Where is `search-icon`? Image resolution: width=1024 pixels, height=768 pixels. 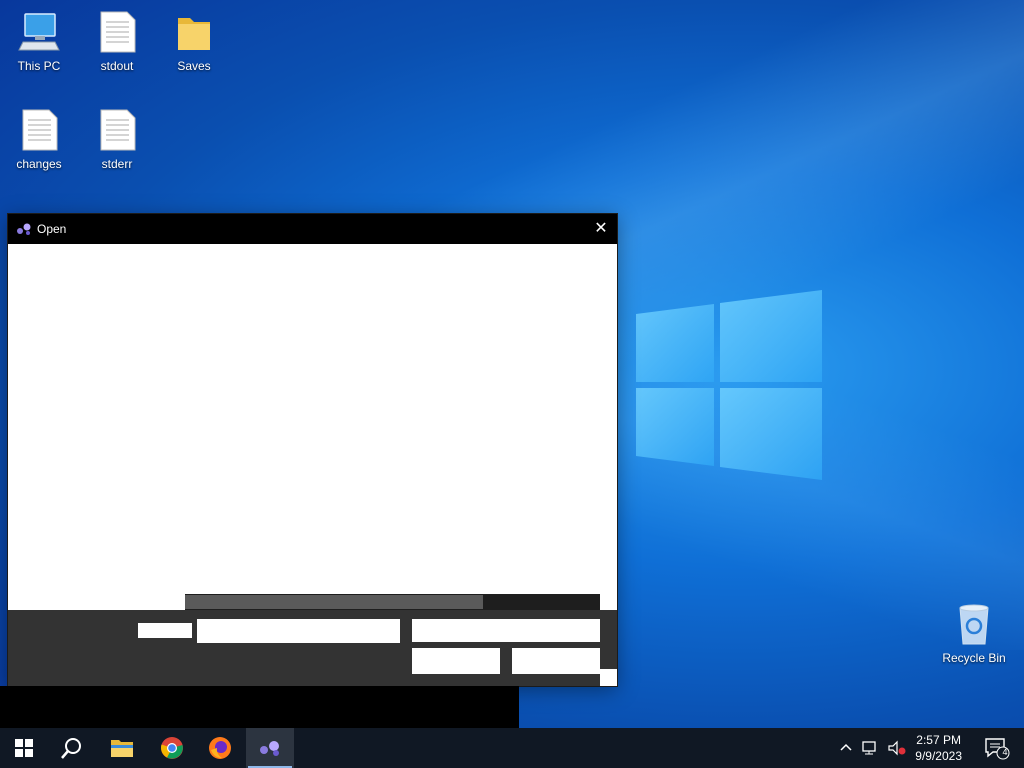
search-icon is located at coordinates (71, 748).